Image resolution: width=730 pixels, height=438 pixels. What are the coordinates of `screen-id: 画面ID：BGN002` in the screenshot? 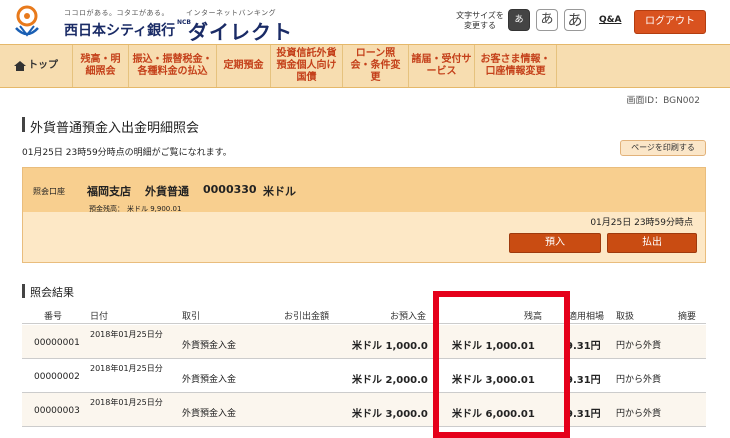 It's located at (663, 101).